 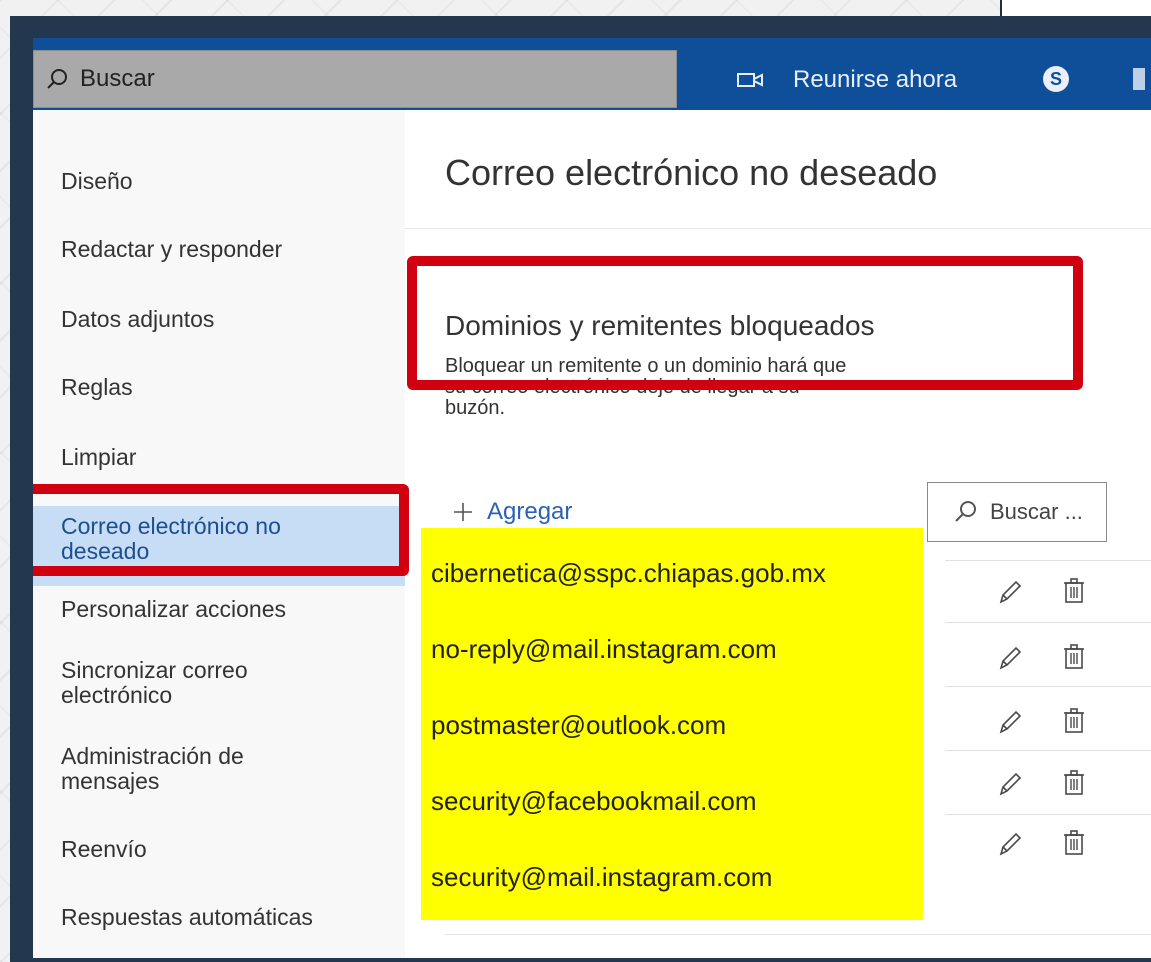 I want to click on search-box: Buscar, so click(x=355, y=79).